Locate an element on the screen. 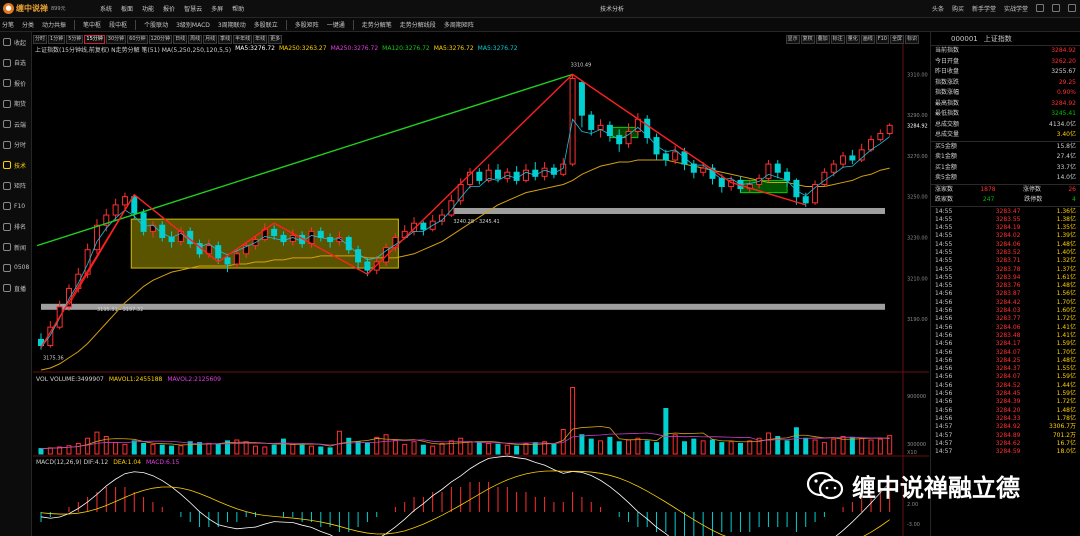 The height and width of the screenshot is (536, 1080). chart-tool-0: 显示 is located at coordinates (792, 39).